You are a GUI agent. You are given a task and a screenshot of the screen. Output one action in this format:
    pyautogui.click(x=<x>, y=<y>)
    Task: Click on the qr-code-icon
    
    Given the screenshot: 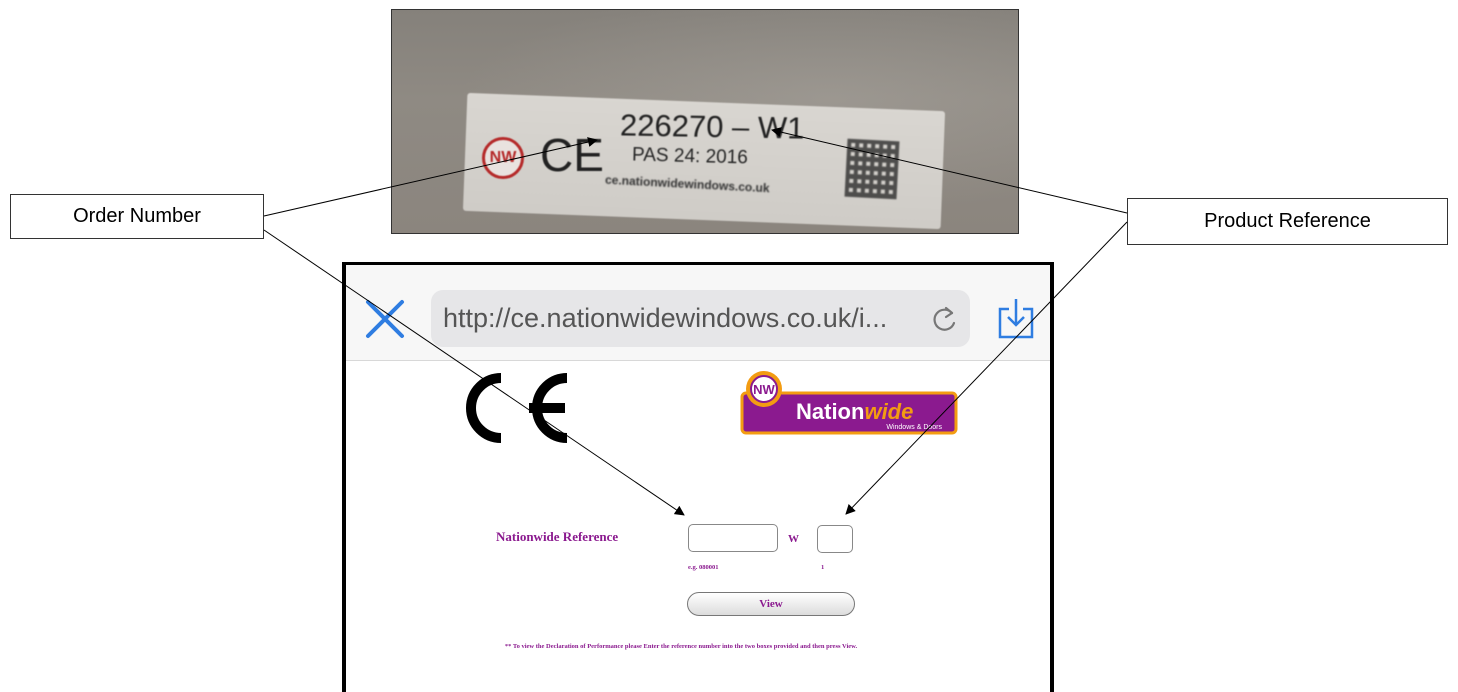 What is the action you would take?
    pyautogui.click(x=872, y=169)
    